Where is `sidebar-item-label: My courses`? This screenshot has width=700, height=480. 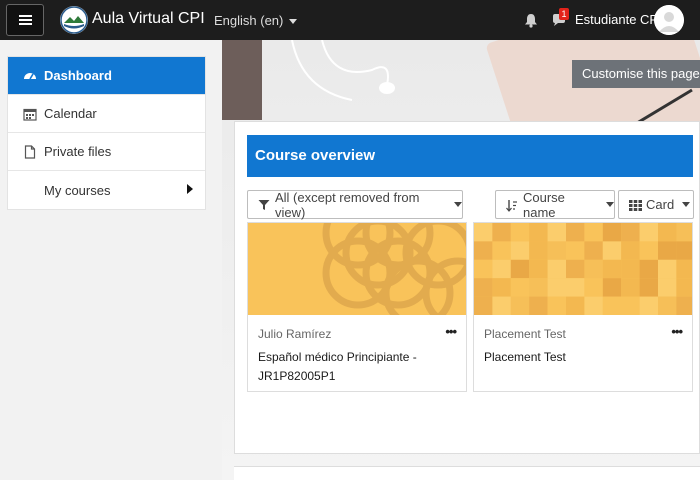 sidebar-item-label: My courses is located at coordinates (77, 190).